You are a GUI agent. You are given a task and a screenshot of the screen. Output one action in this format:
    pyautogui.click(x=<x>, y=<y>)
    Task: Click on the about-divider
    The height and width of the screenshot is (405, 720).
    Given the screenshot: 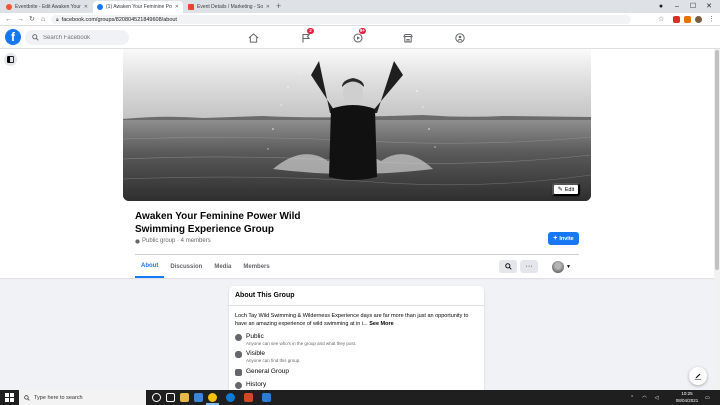 What is the action you would take?
    pyautogui.click(x=356, y=305)
    